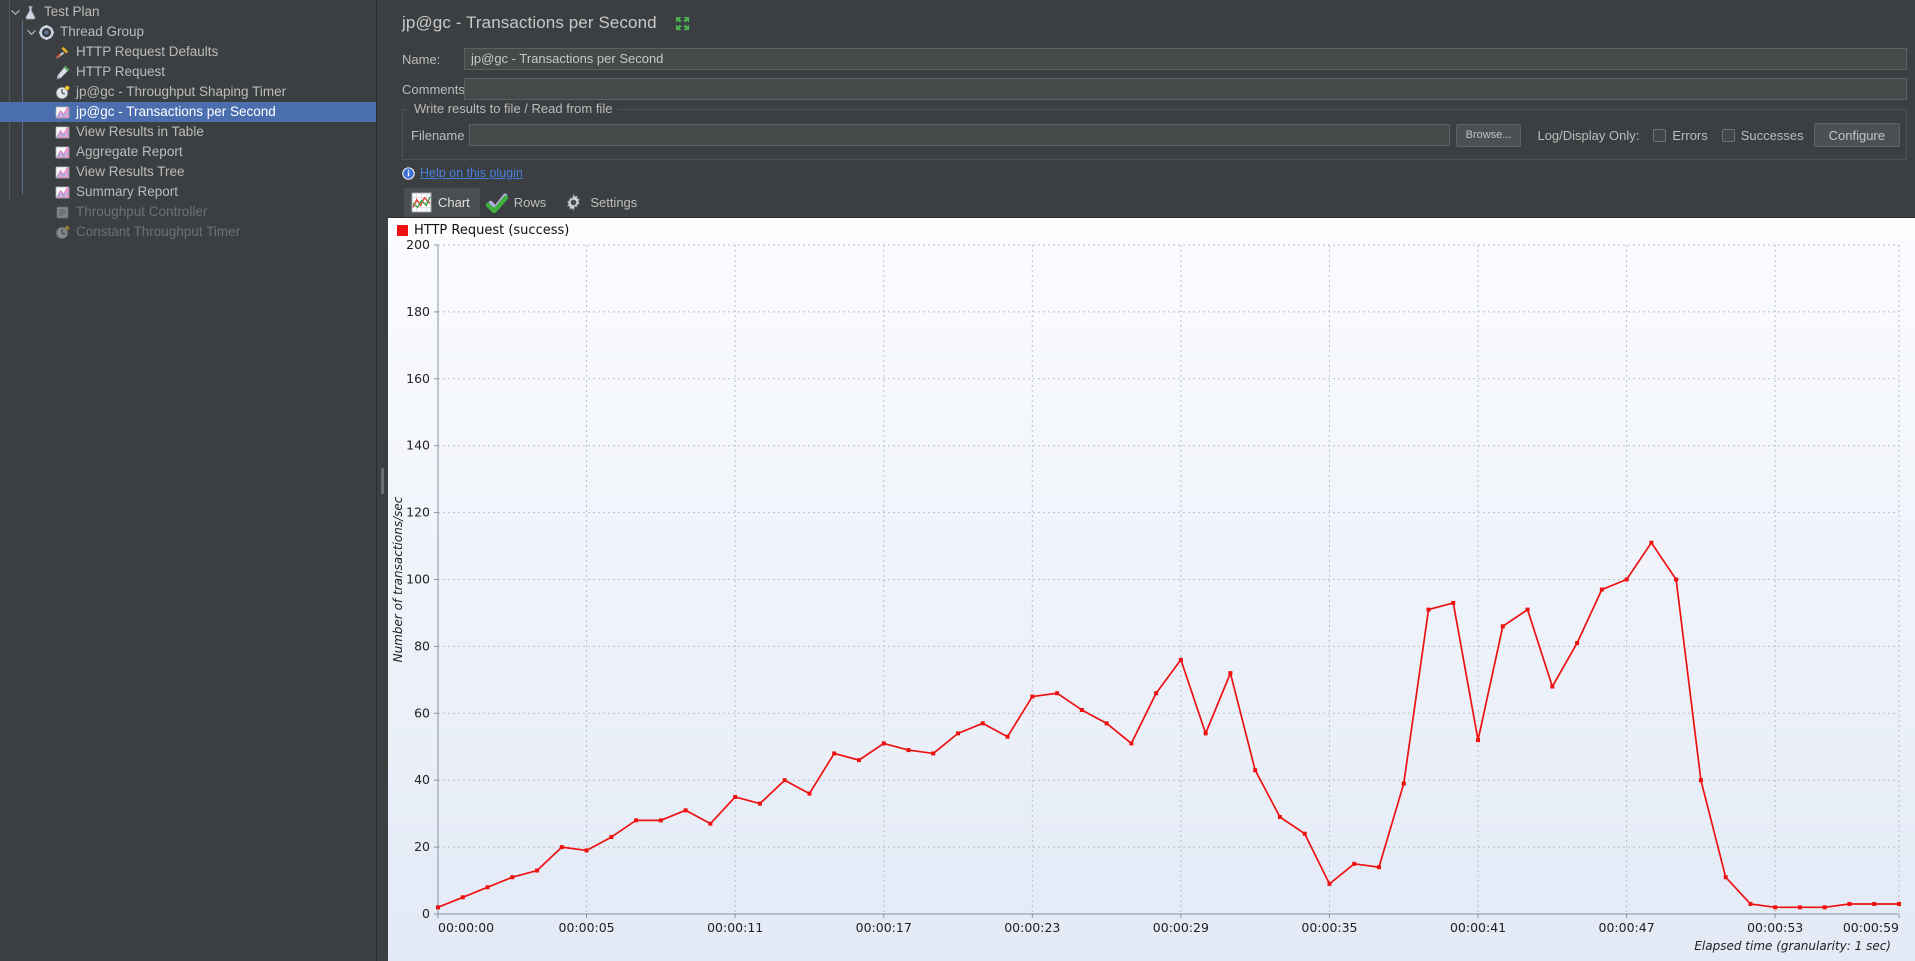 The width and height of the screenshot is (1915, 961). I want to click on tree-item-http-request-defaults: HTTP Request Defaults, so click(188, 52).